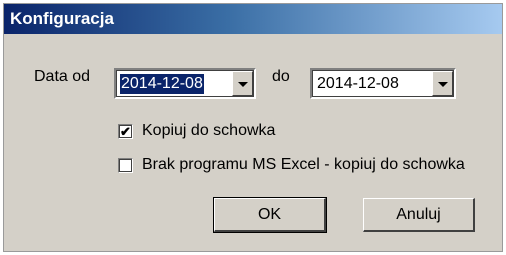  What do you see at coordinates (62, 18) in the screenshot?
I see `window-title: Konfiguracja` at bounding box center [62, 18].